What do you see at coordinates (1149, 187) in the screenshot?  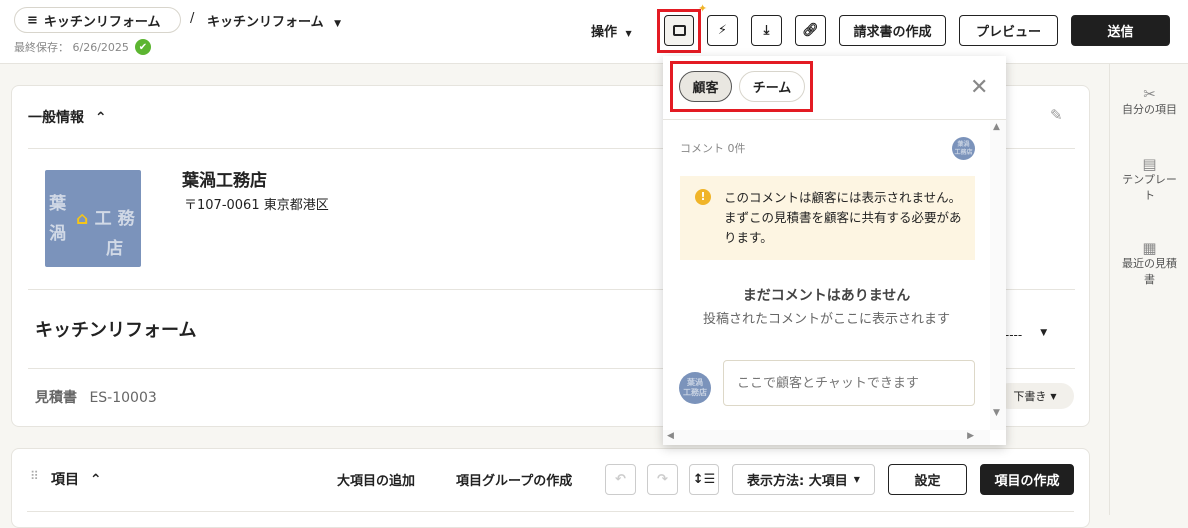 I see `sidebar-label: テンプレート` at bounding box center [1149, 187].